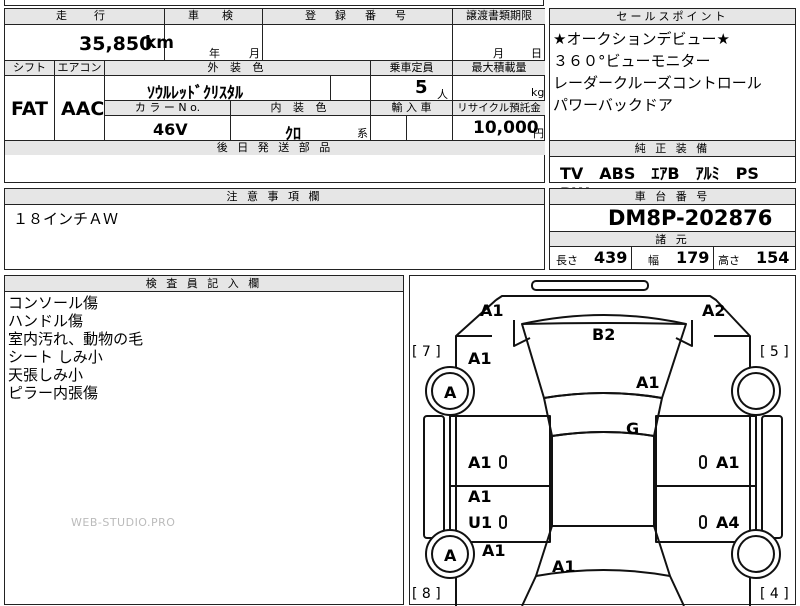  What do you see at coordinates (499, 108) in the screenshot?
I see `recycle-header: リサイクル預託金` at bounding box center [499, 108].